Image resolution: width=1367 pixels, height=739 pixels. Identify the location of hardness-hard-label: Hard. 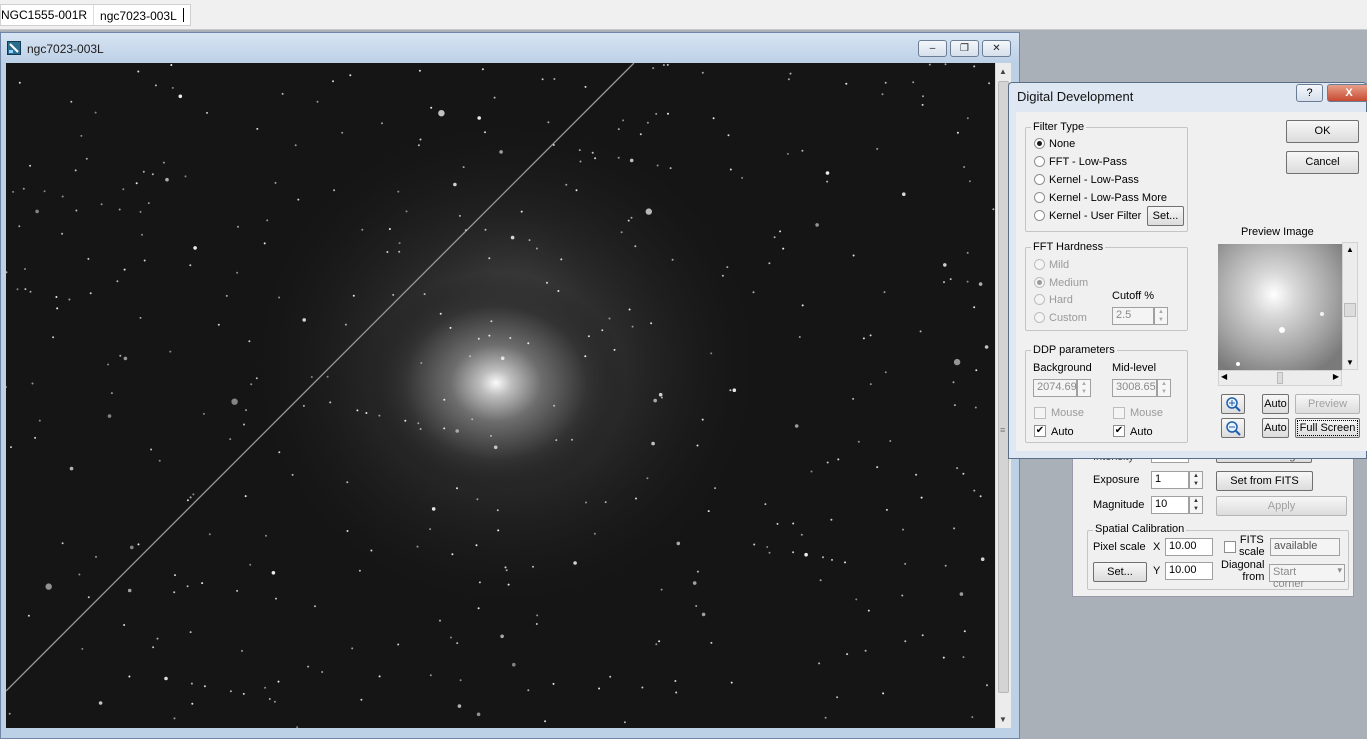
(1061, 300).